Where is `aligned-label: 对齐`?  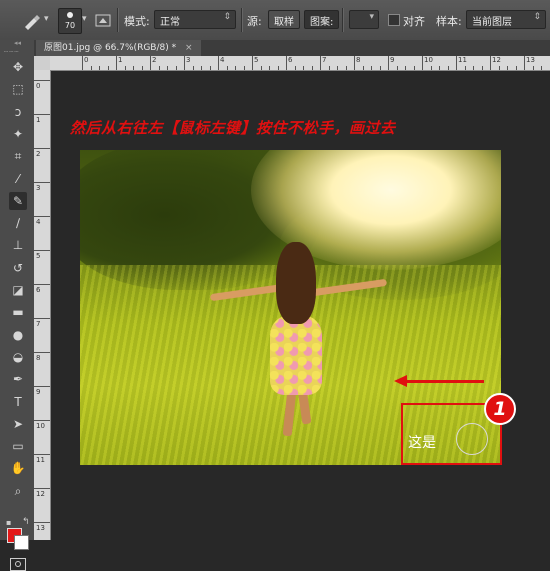 aligned-label: 对齐 is located at coordinates (414, 21).